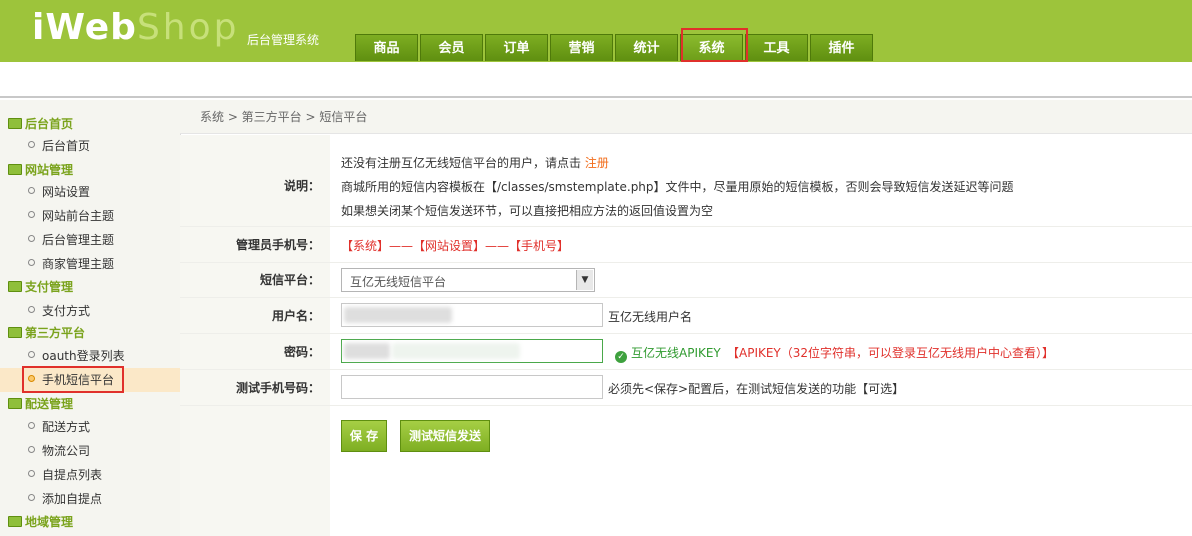 Image resolution: width=1192 pixels, height=536 pixels. Describe the element at coordinates (78, 264) in the screenshot. I see `item-label: 商家管理主题` at that location.